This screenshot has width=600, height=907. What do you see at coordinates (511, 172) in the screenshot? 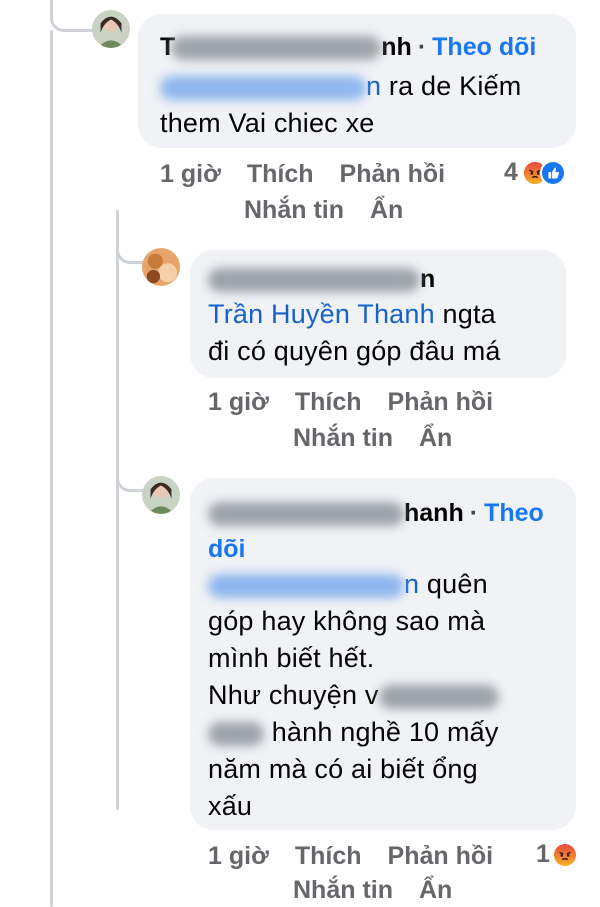
I see `reaction-count: 4` at bounding box center [511, 172].